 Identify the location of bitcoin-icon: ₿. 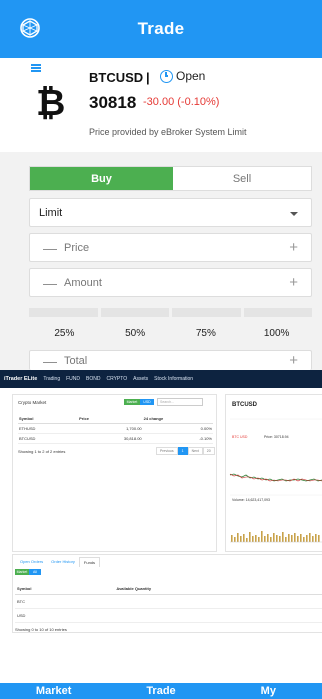
(51, 103).